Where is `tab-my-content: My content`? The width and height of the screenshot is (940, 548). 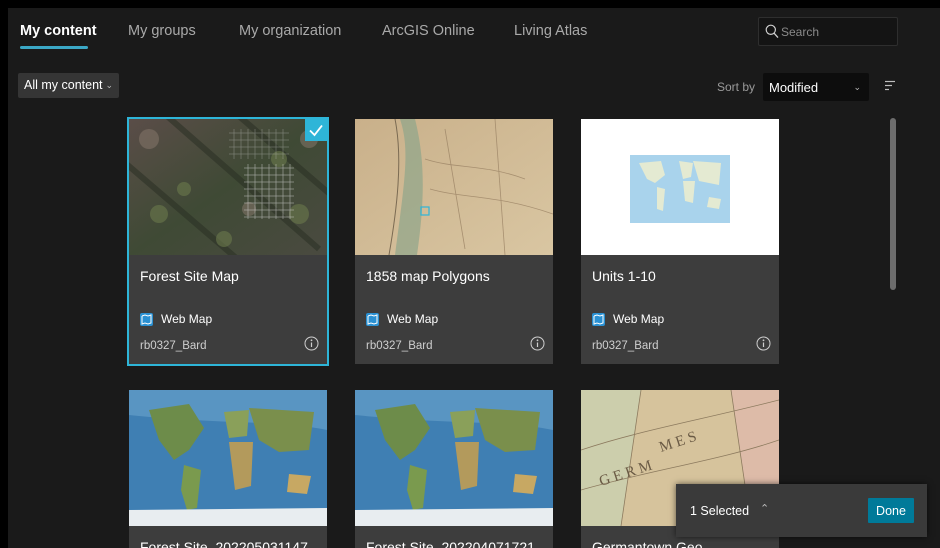 tab-my-content: My content is located at coordinates (58, 31).